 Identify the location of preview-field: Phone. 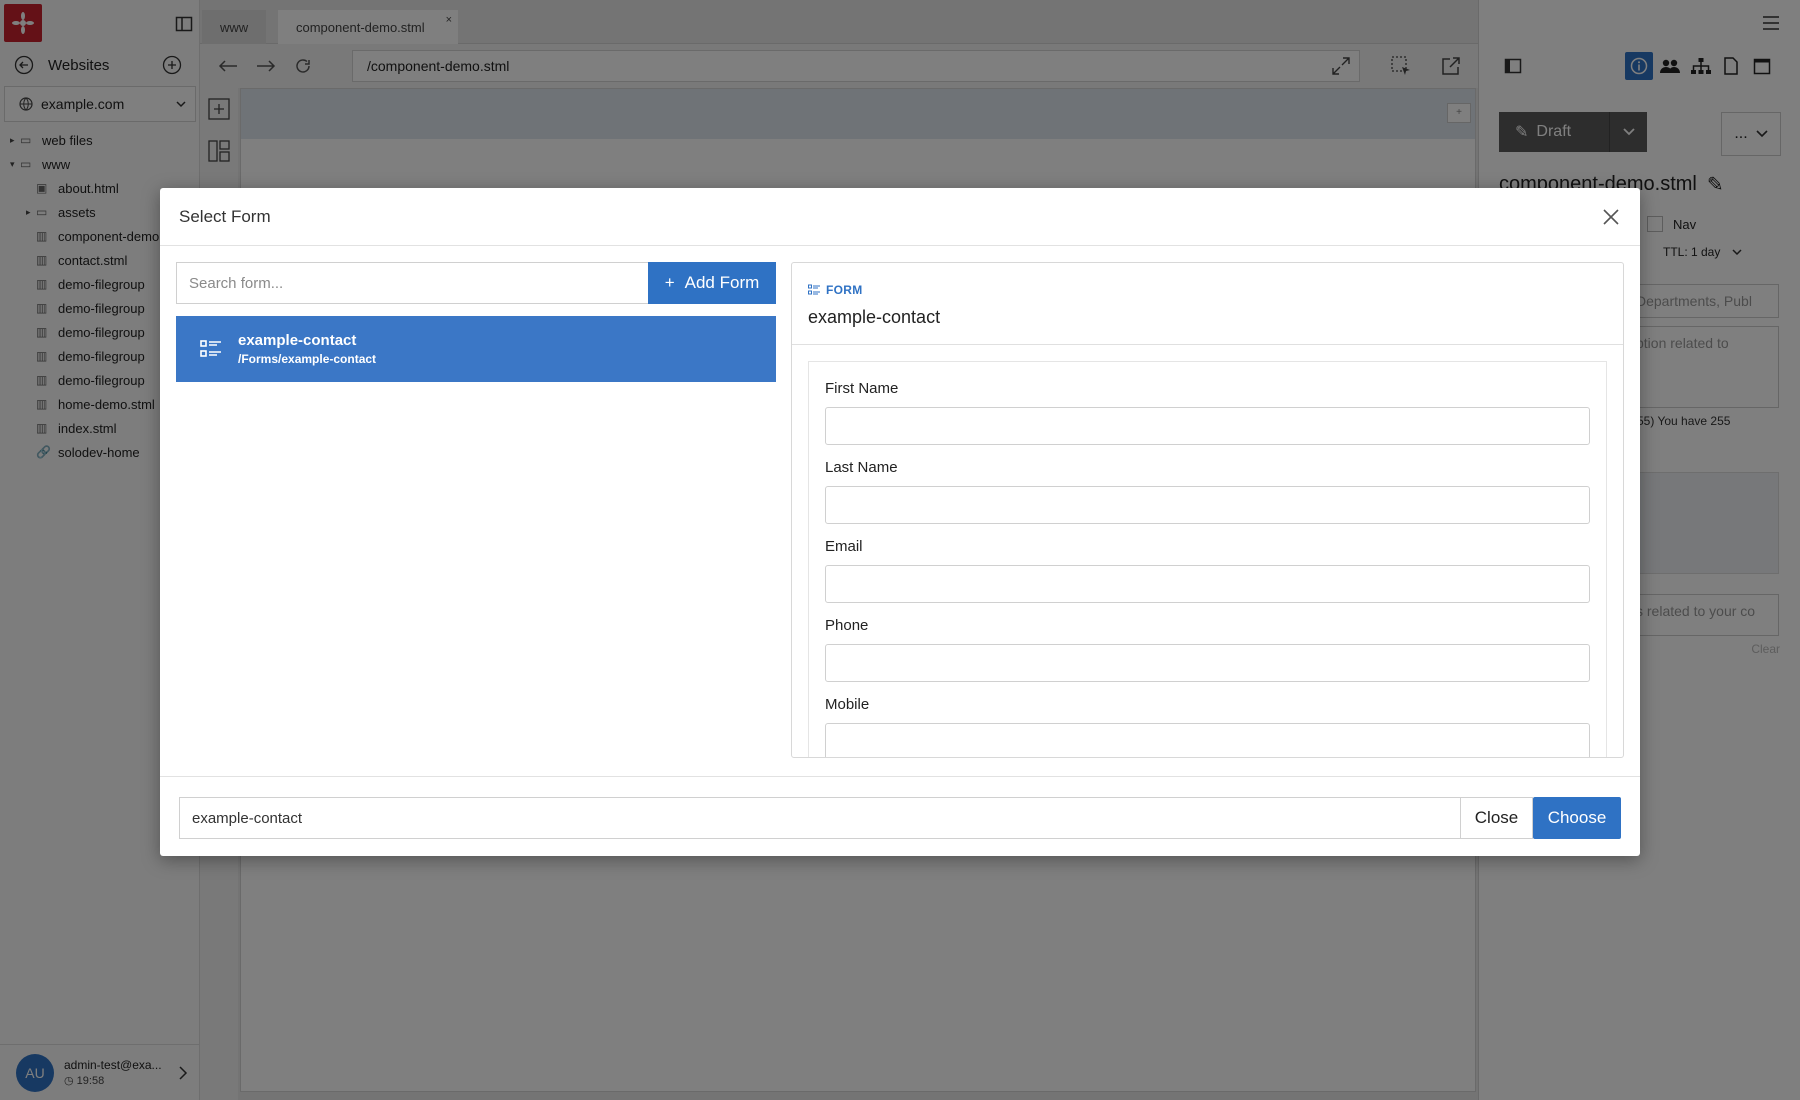
(1207, 649).